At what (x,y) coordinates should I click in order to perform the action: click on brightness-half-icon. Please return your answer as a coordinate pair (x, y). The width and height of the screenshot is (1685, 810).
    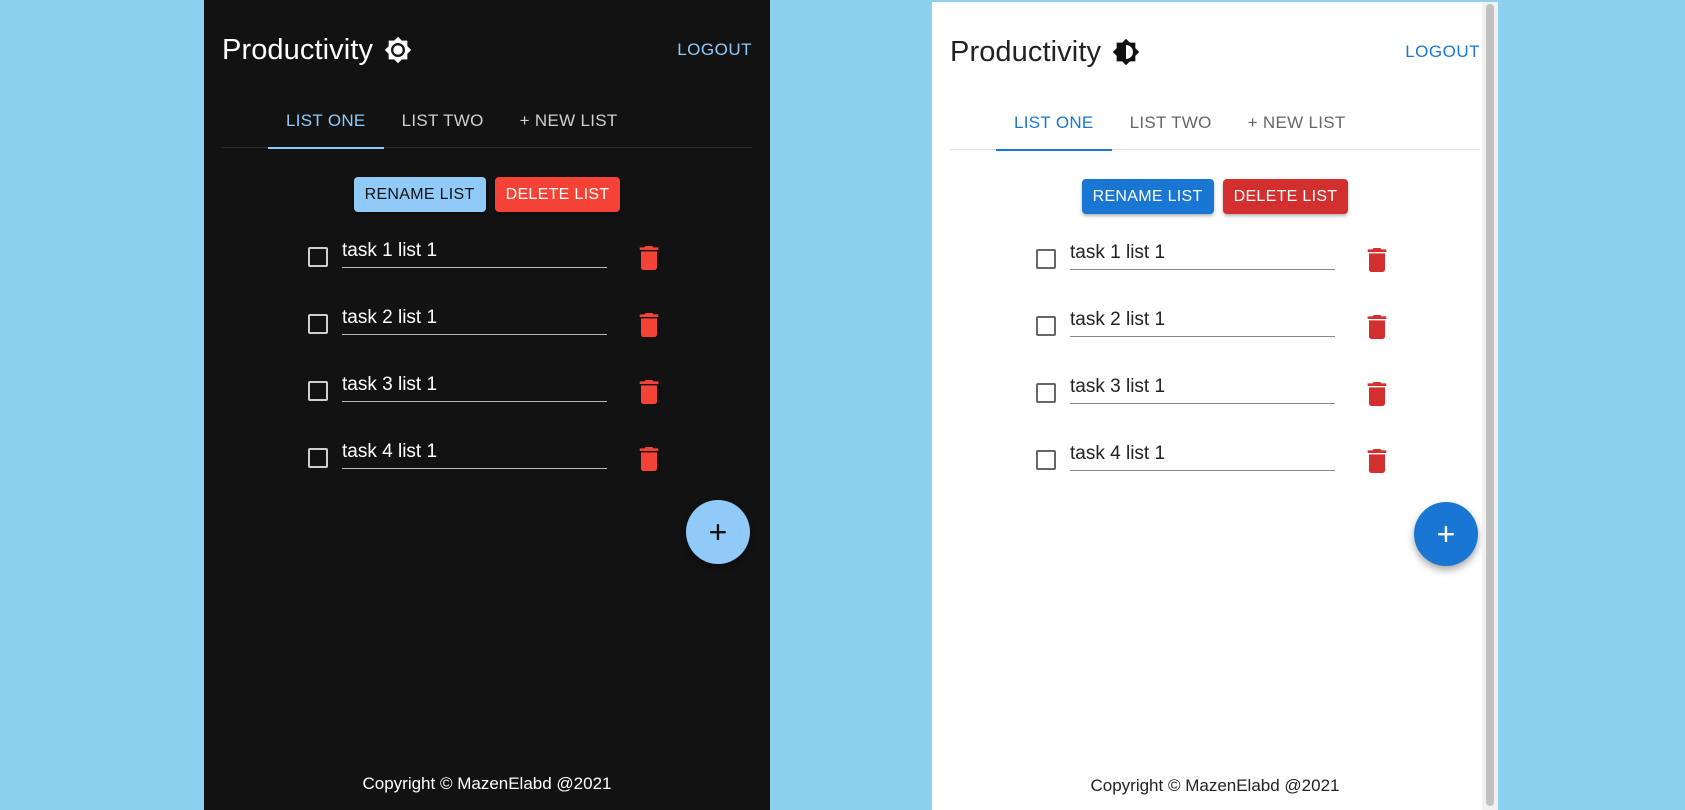
    Looking at the image, I should click on (1126, 52).